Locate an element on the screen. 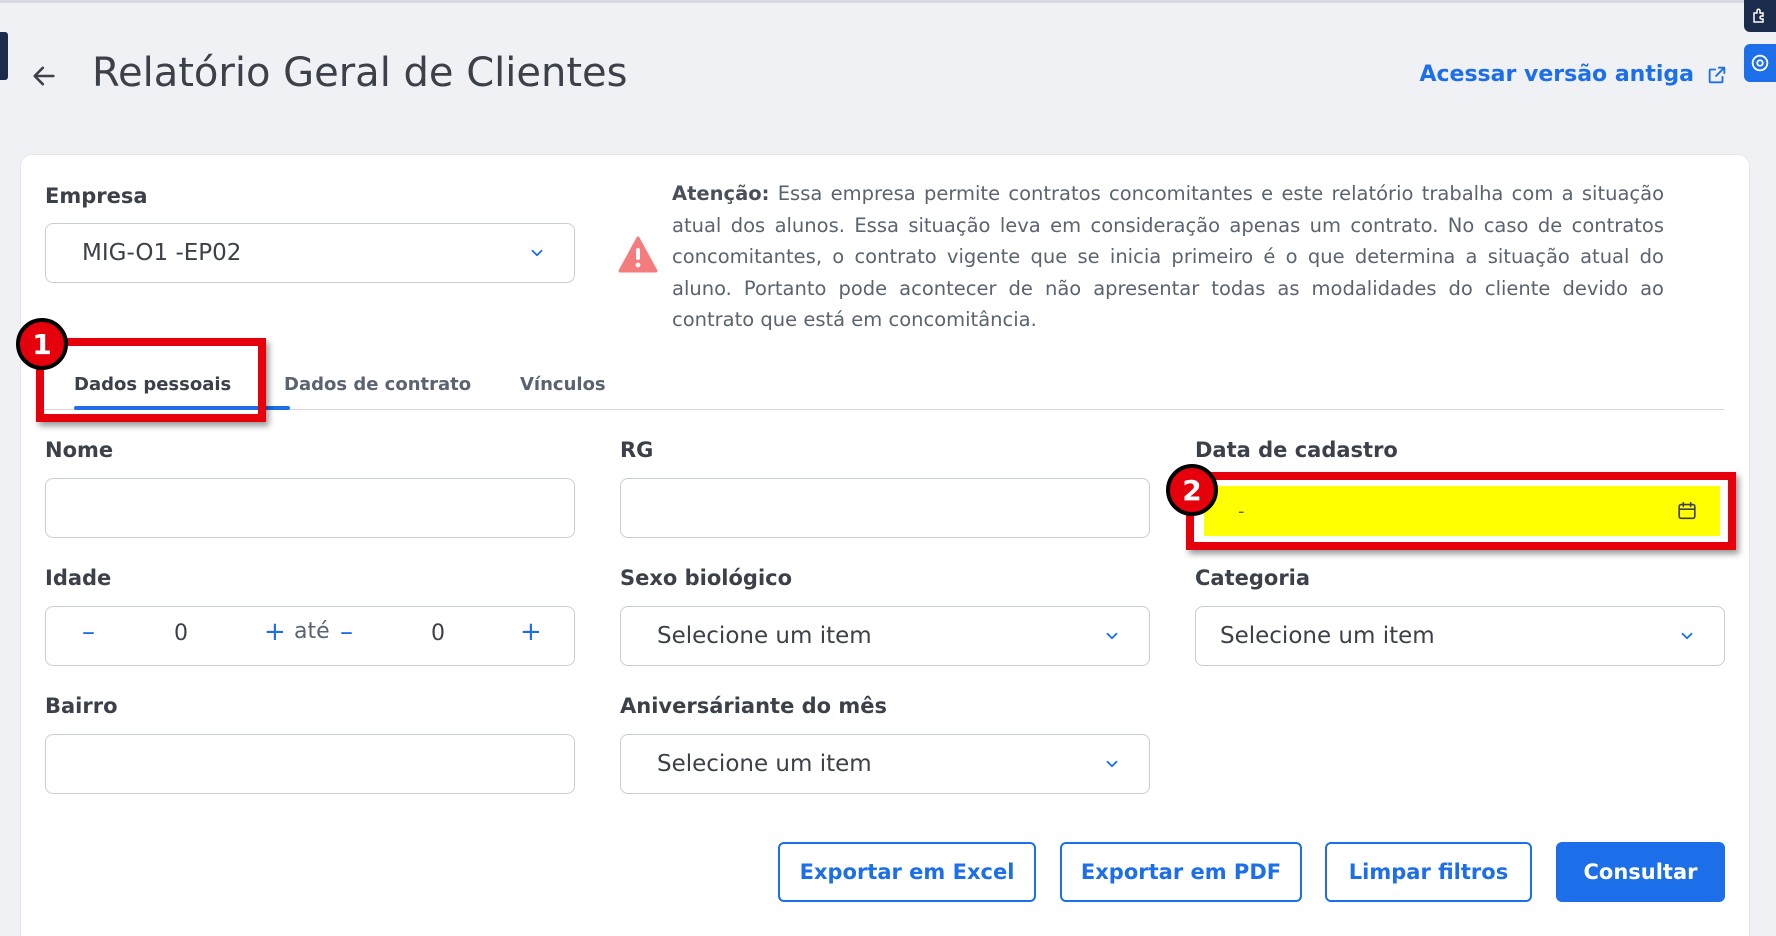  categoria-select: Selecione um item is located at coordinates (1460, 636).